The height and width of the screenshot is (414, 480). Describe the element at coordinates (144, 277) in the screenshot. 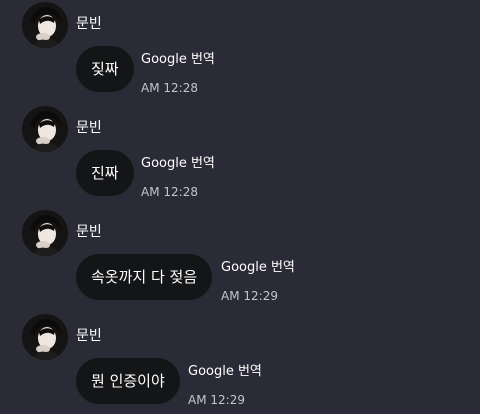

I see `message-bubble: 속옷까지 다 젖음` at that location.